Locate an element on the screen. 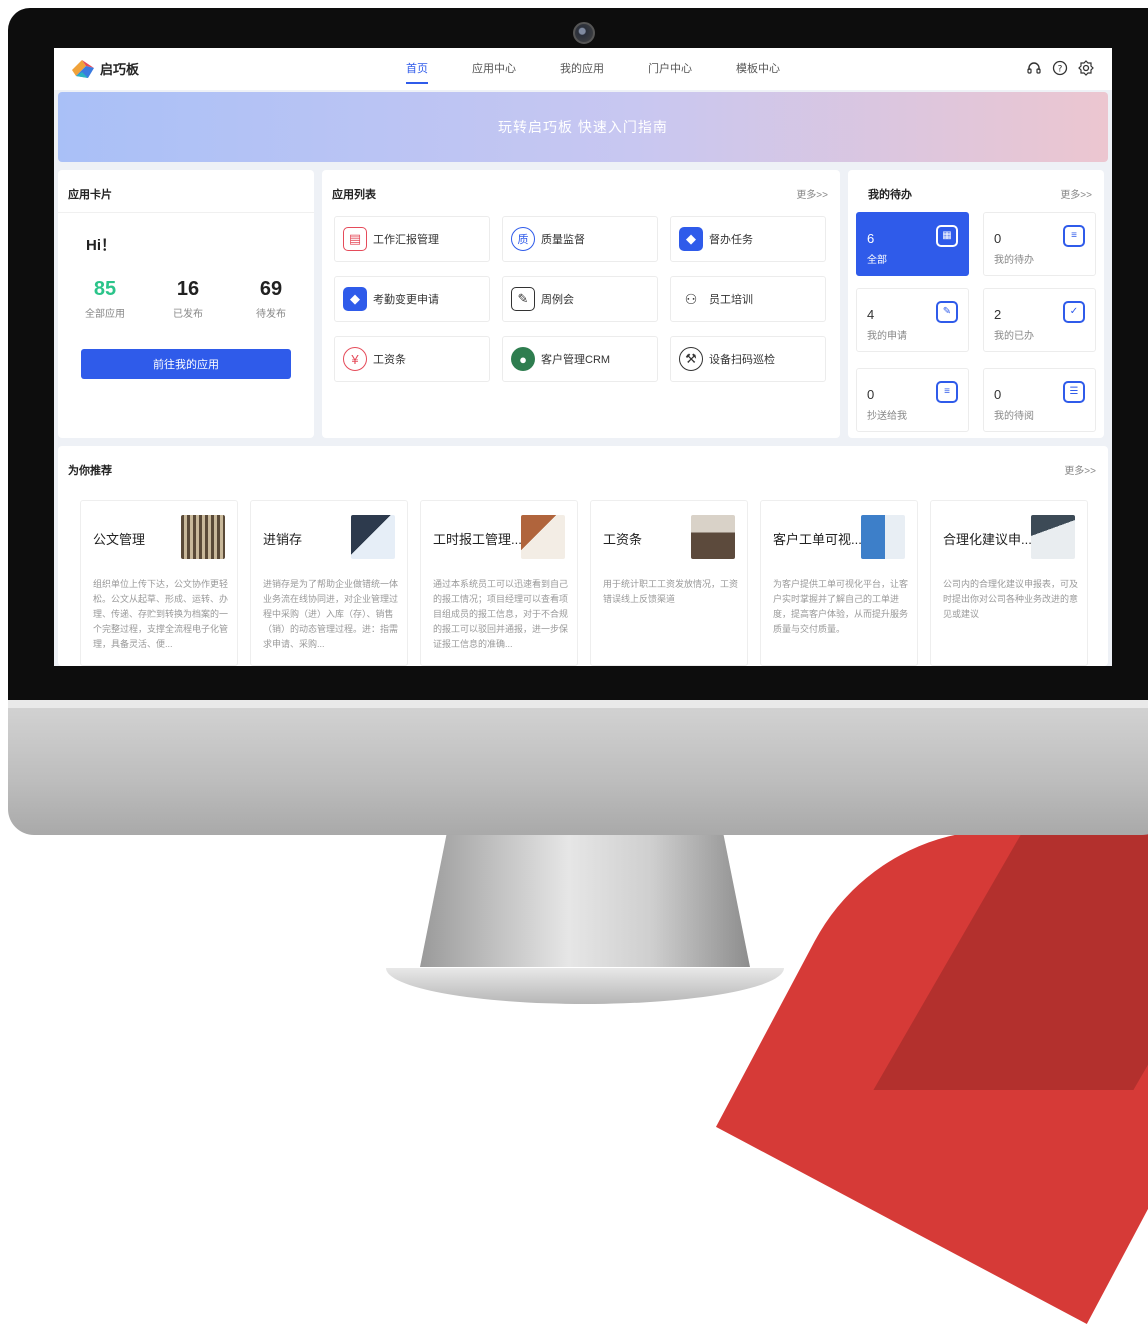 This screenshot has height=1324, width=1148. calendar-check-icon: ✓ is located at coordinates (1074, 312).